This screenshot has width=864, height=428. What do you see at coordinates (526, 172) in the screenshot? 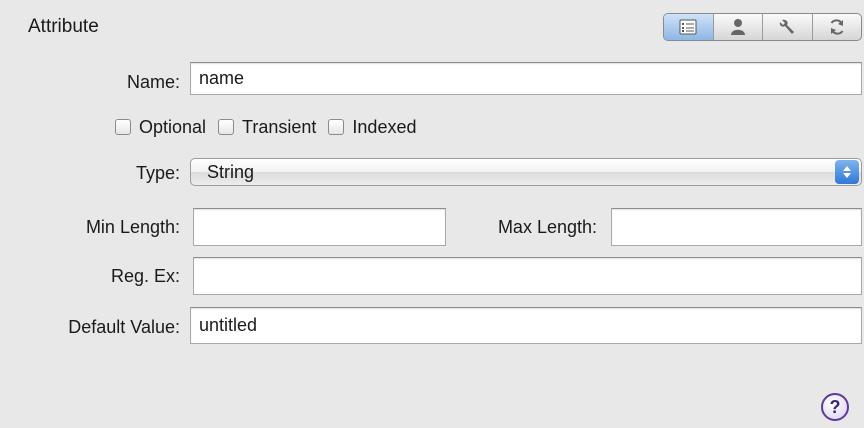
I see `type-popup: String` at bounding box center [526, 172].